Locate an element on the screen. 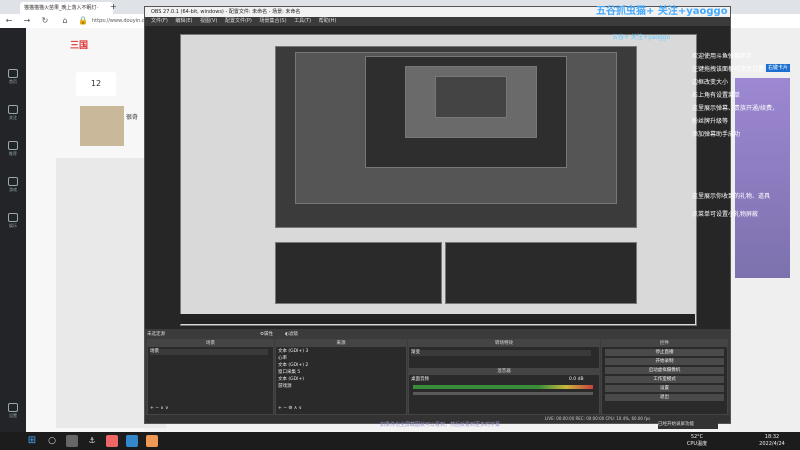  browser-tab: 猫猫猫猫火苗果_晚上落入不眠灯· is located at coordinates (66, 8).